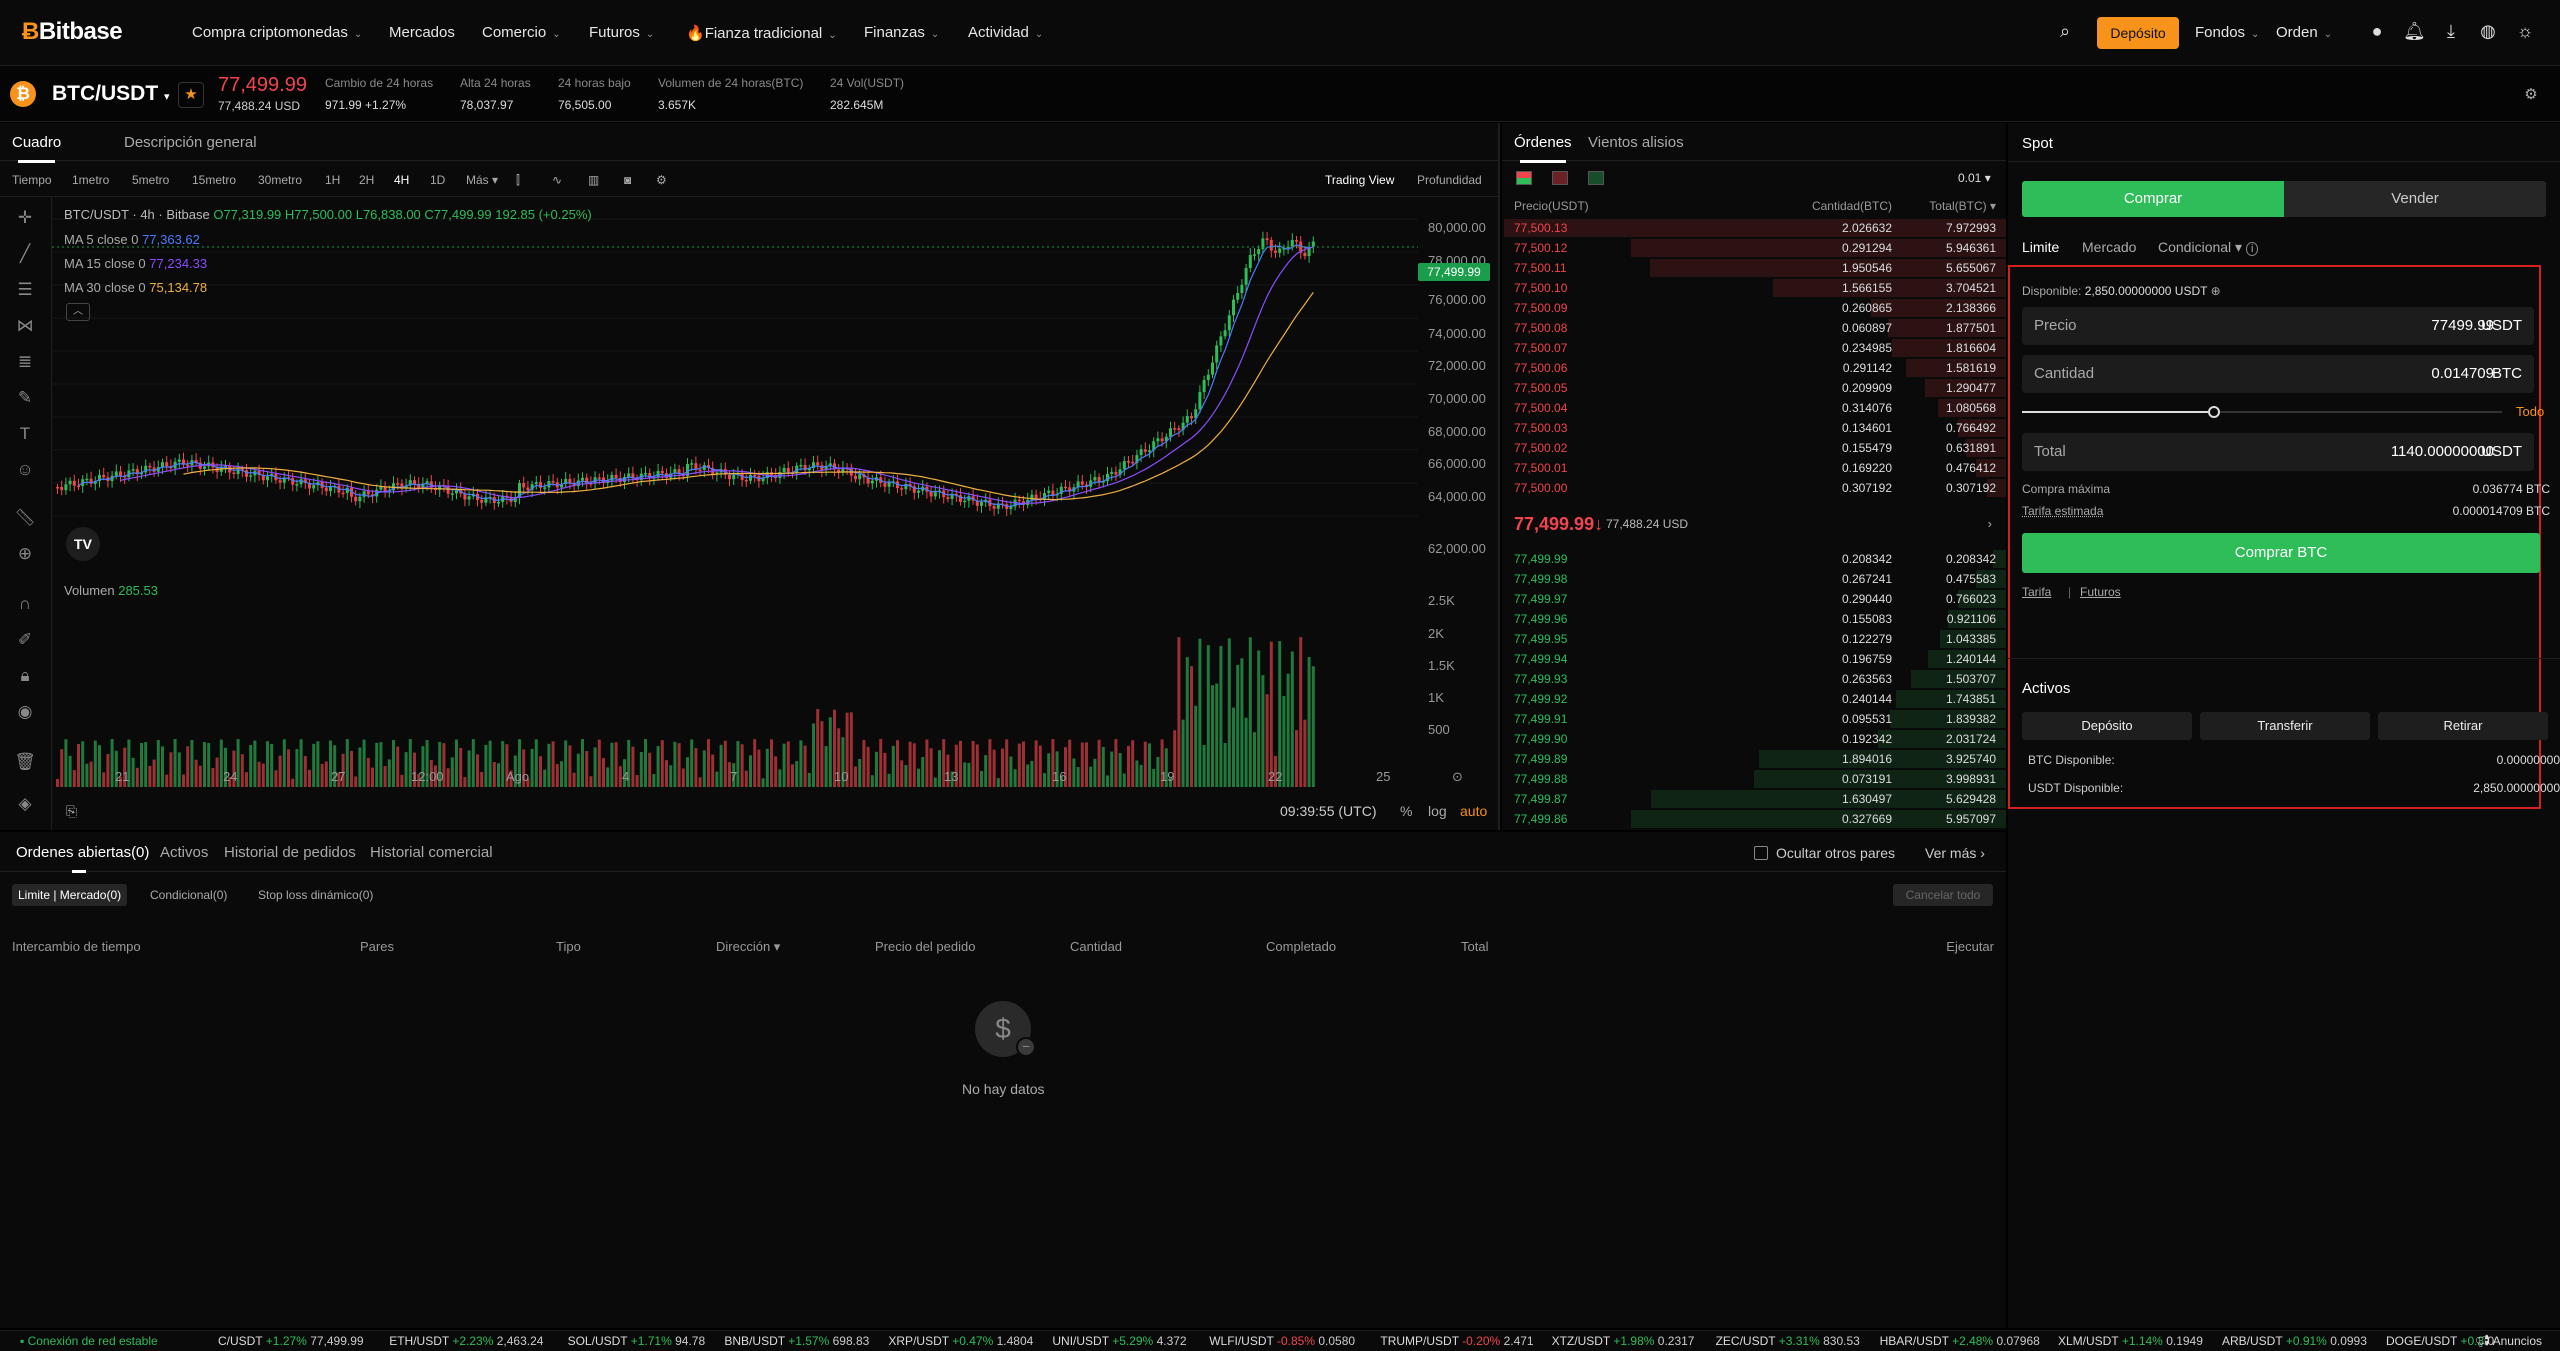 This screenshot has height=1351, width=2560. What do you see at coordinates (1754, 248) in the screenshot?
I see `ask-row: 77,500.12 0.291294 5.946361` at bounding box center [1754, 248].